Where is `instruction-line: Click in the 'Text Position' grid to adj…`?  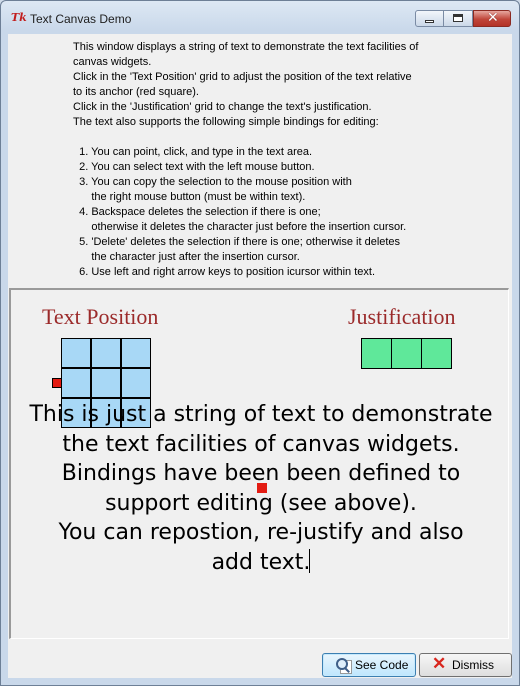 instruction-line: Click in the 'Text Position' grid to adj… is located at coordinates (242, 77).